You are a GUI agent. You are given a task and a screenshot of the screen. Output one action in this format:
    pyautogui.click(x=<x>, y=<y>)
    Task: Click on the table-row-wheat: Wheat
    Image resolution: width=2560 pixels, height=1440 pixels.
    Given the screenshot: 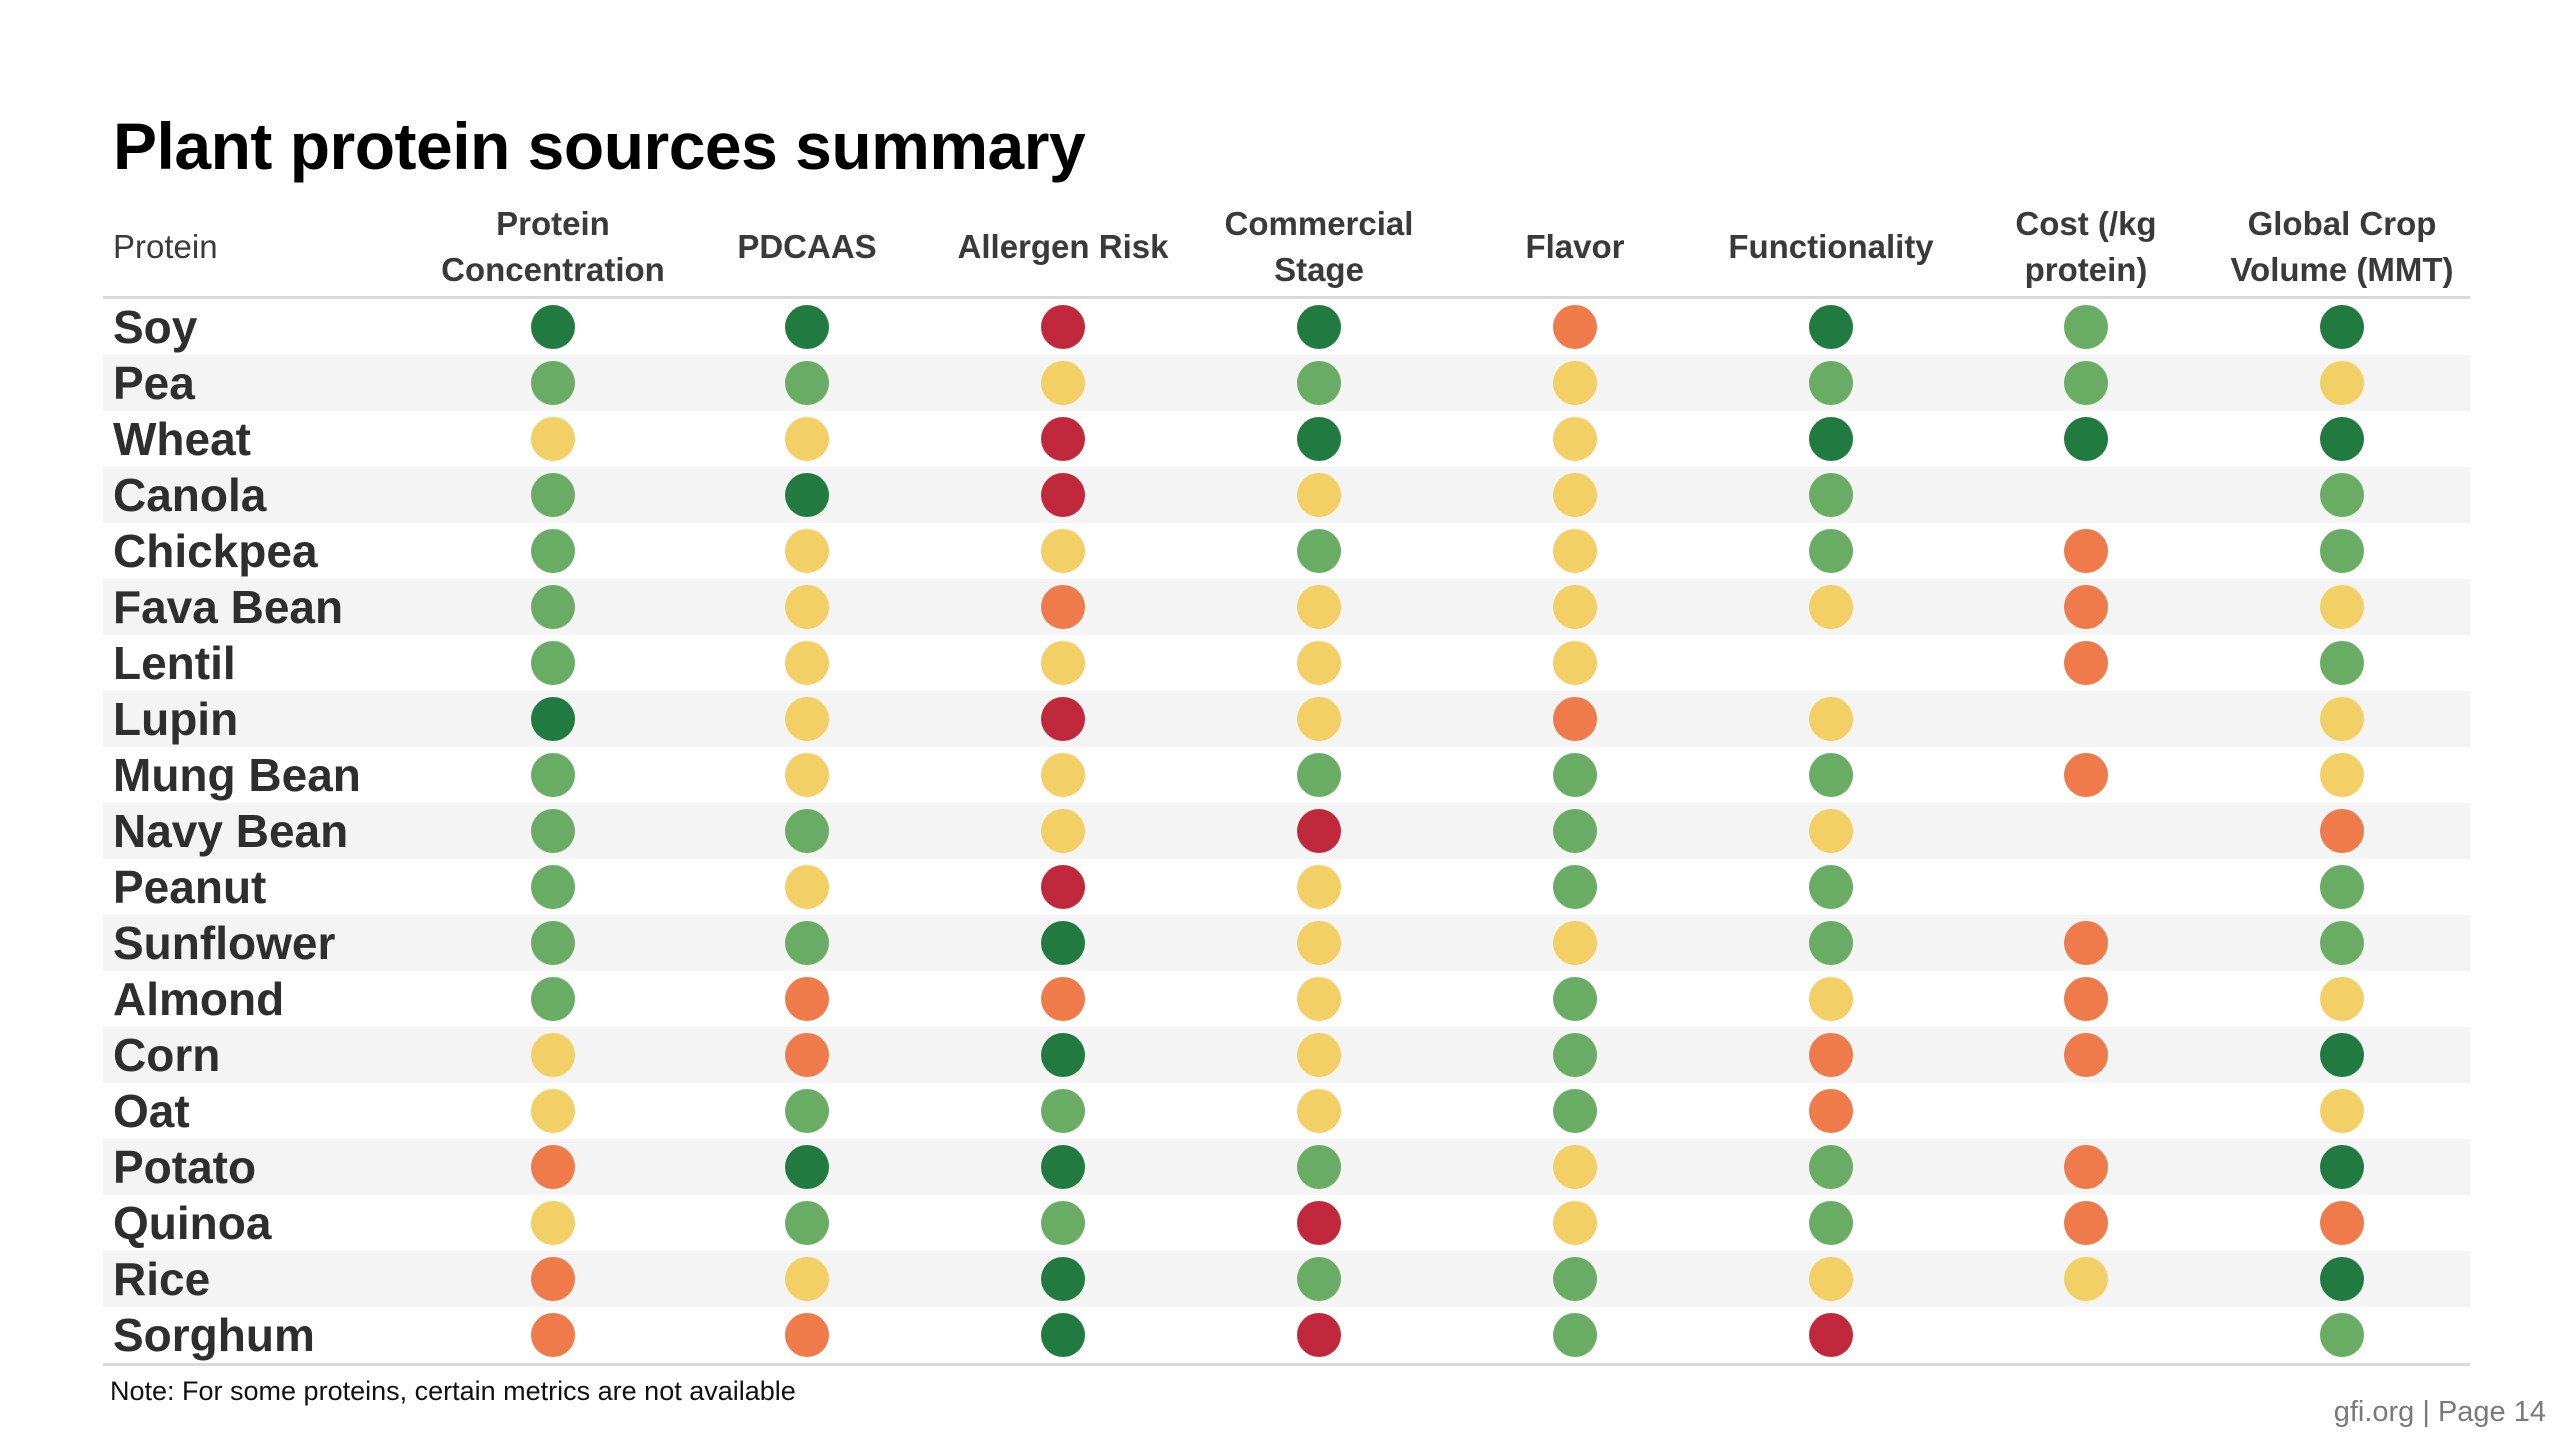 What is the action you would take?
    pyautogui.click(x=1286, y=439)
    